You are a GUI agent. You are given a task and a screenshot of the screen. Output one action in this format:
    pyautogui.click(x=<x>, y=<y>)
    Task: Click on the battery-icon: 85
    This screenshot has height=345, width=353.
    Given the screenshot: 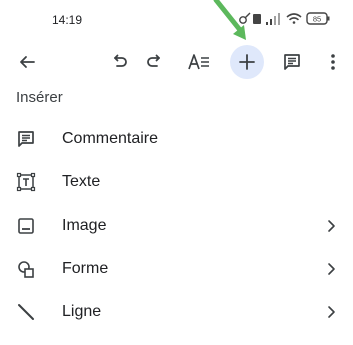 What is the action you would take?
    pyautogui.click(x=318, y=18)
    